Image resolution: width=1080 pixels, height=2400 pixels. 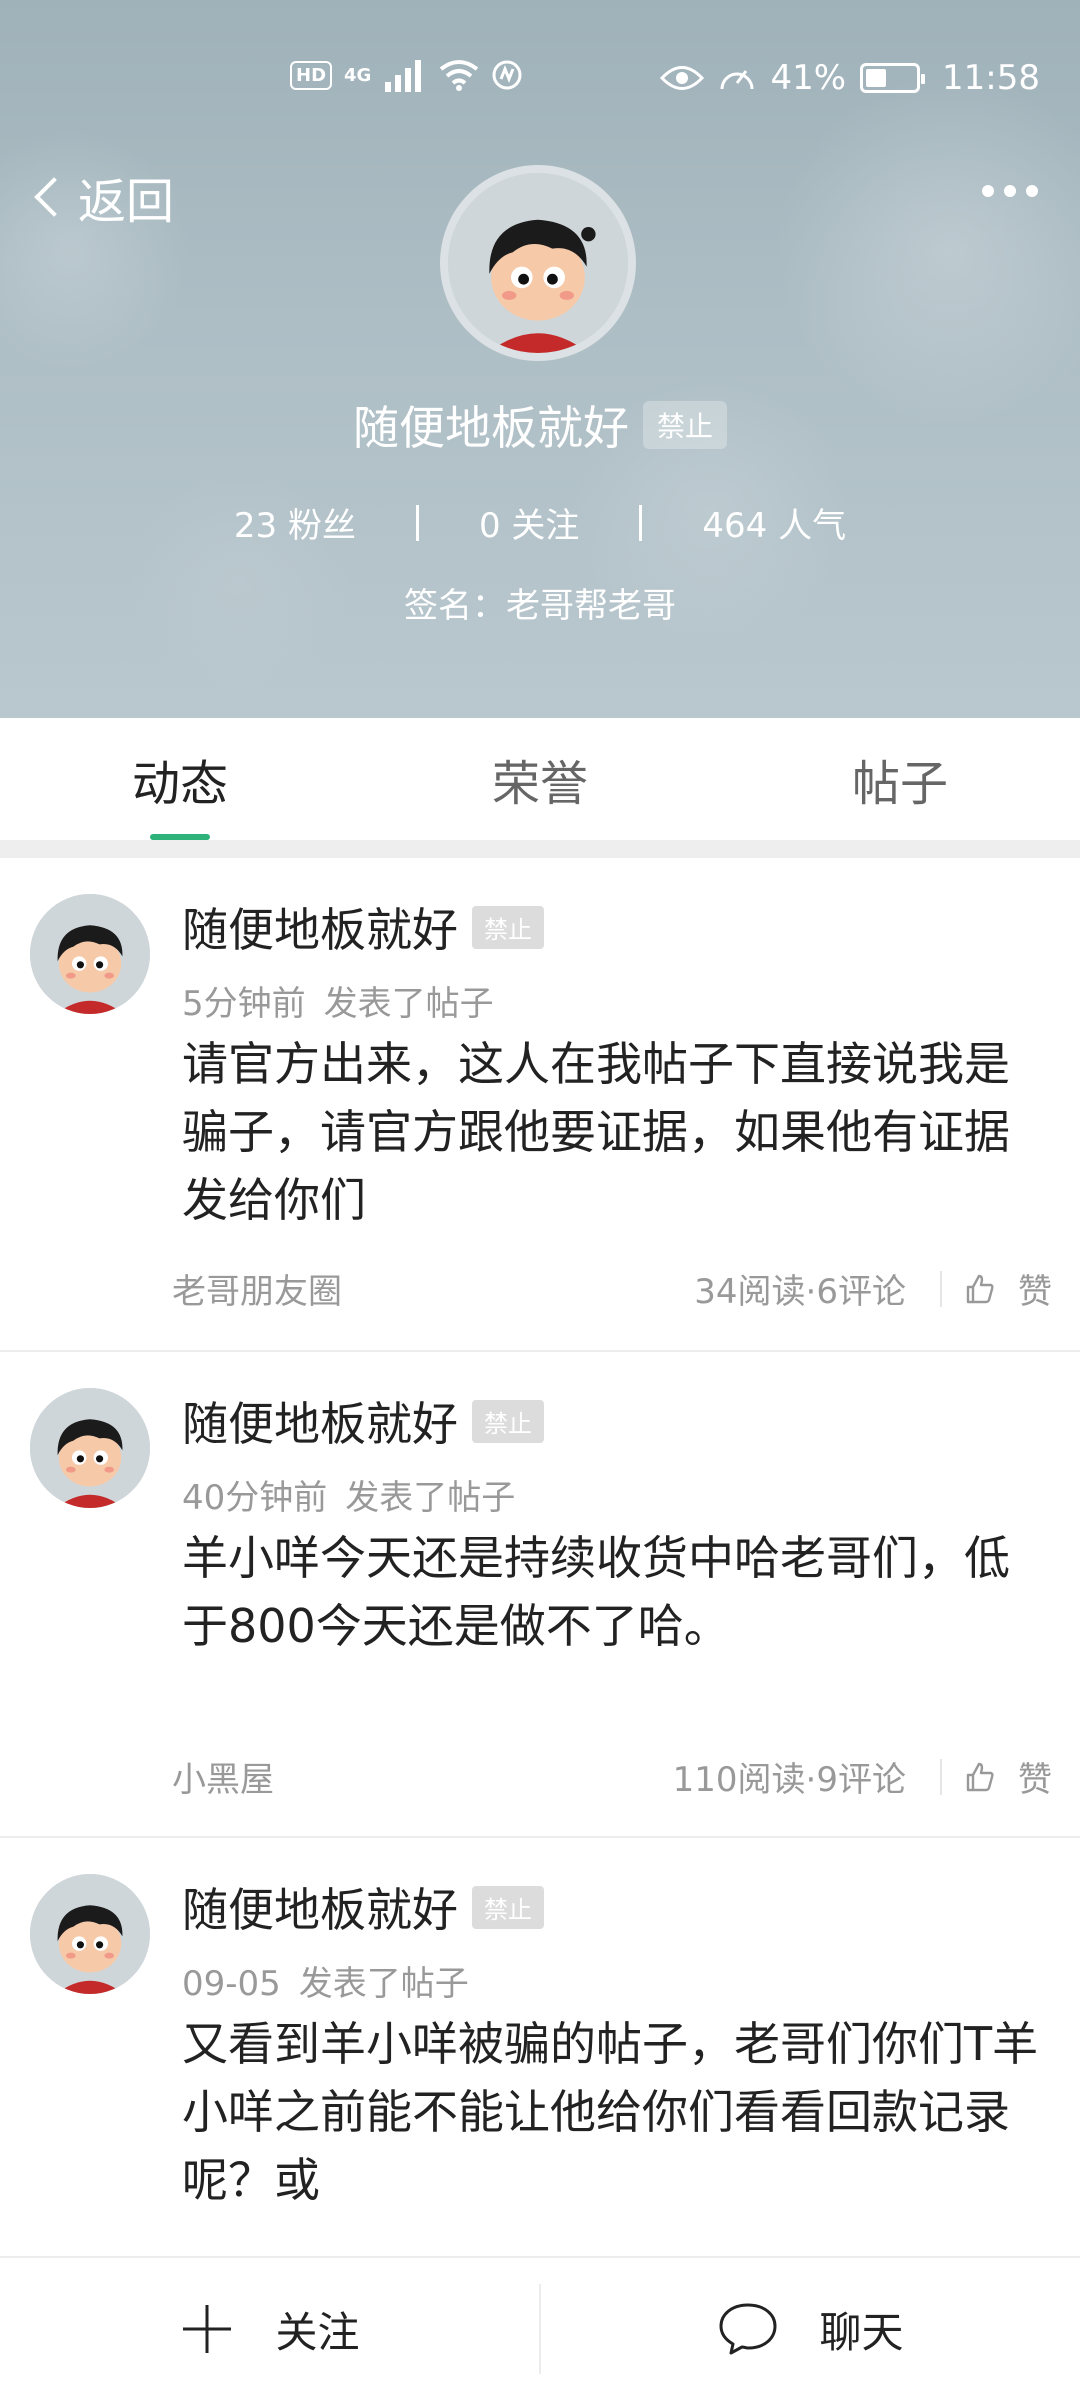 What do you see at coordinates (545, 526) in the screenshot?
I see `stat-label: 关注` at bounding box center [545, 526].